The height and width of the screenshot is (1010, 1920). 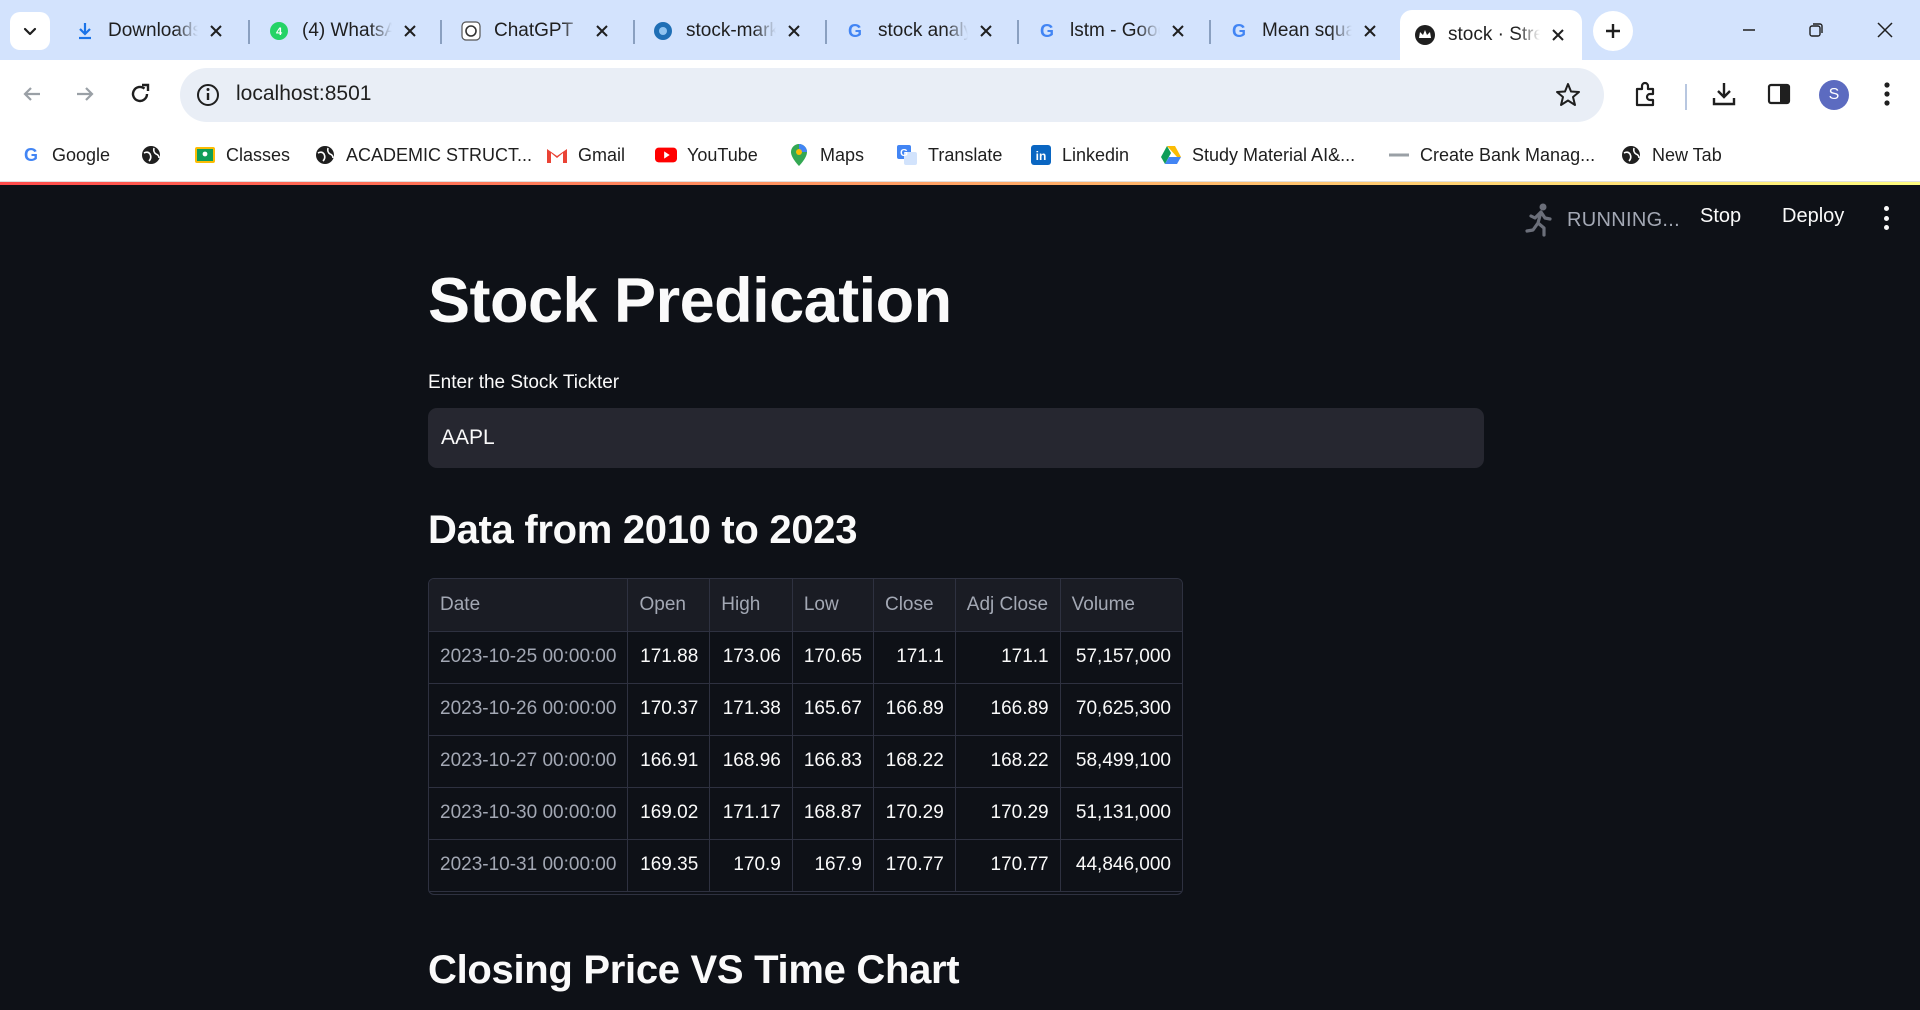 What do you see at coordinates (1720, 216) in the screenshot?
I see `stop-button: Stop` at bounding box center [1720, 216].